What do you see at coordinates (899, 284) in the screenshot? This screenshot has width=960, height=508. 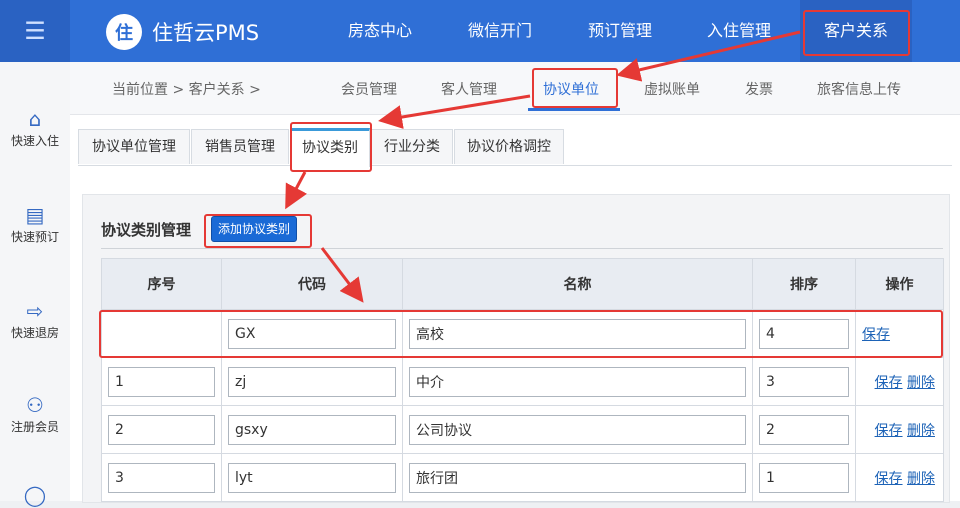 I see `column-header-actions: 操作` at bounding box center [899, 284].